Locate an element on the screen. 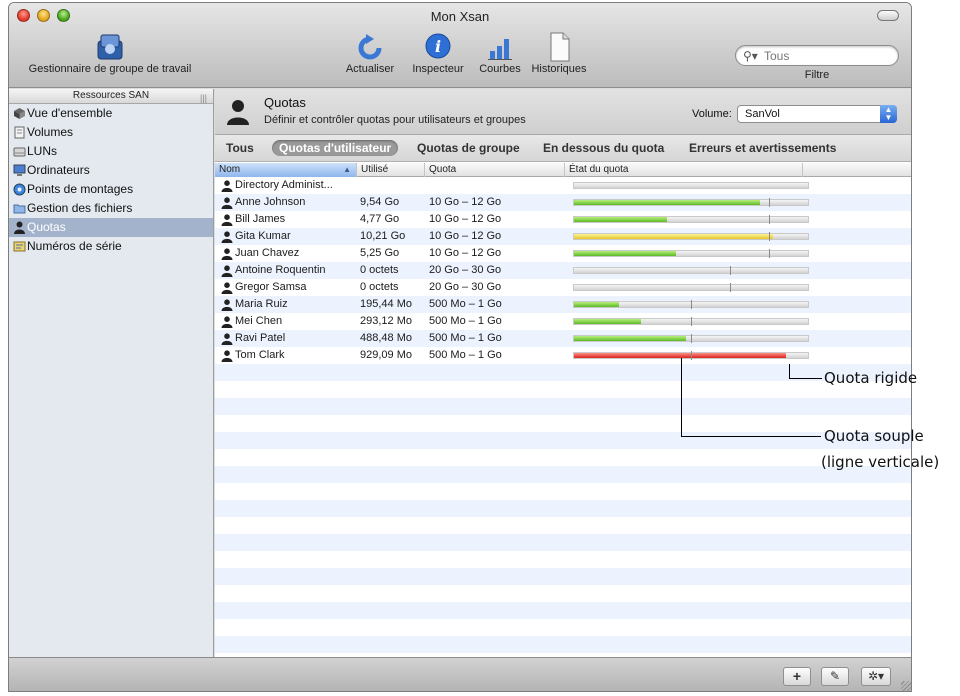  volume-label: Volume: is located at coordinates (712, 114).